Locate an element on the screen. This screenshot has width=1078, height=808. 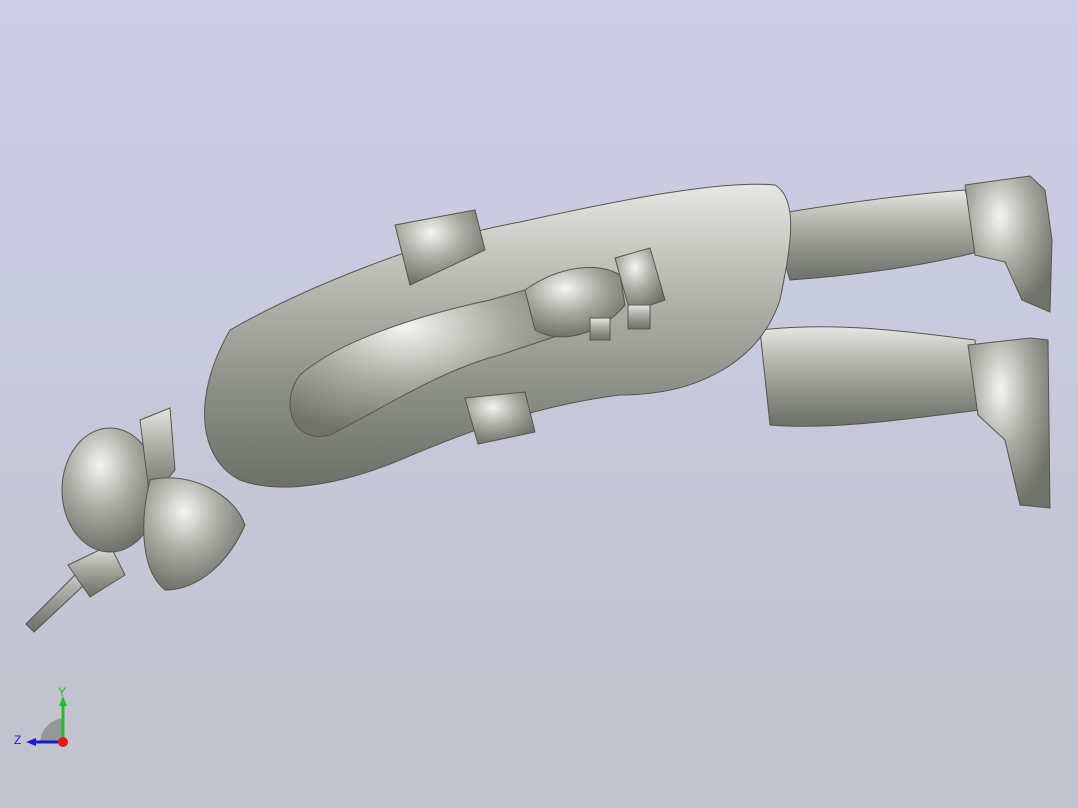
rifle is located at coordinates (75, 588).